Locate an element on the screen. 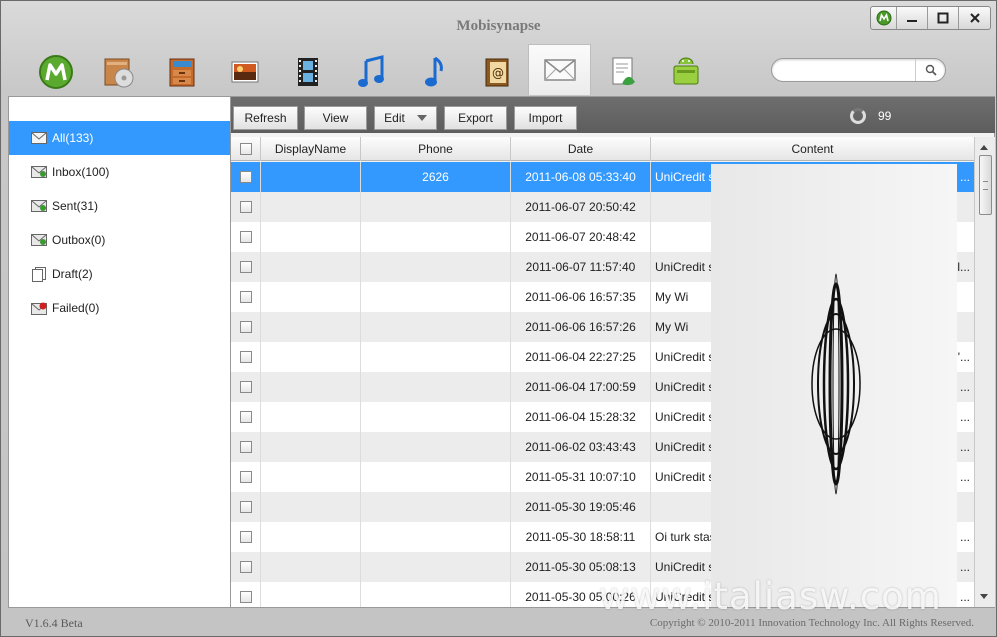 Image resolution: width=997 pixels, height=637 pixels. maximize-icon is located at coordinates (943, 18).